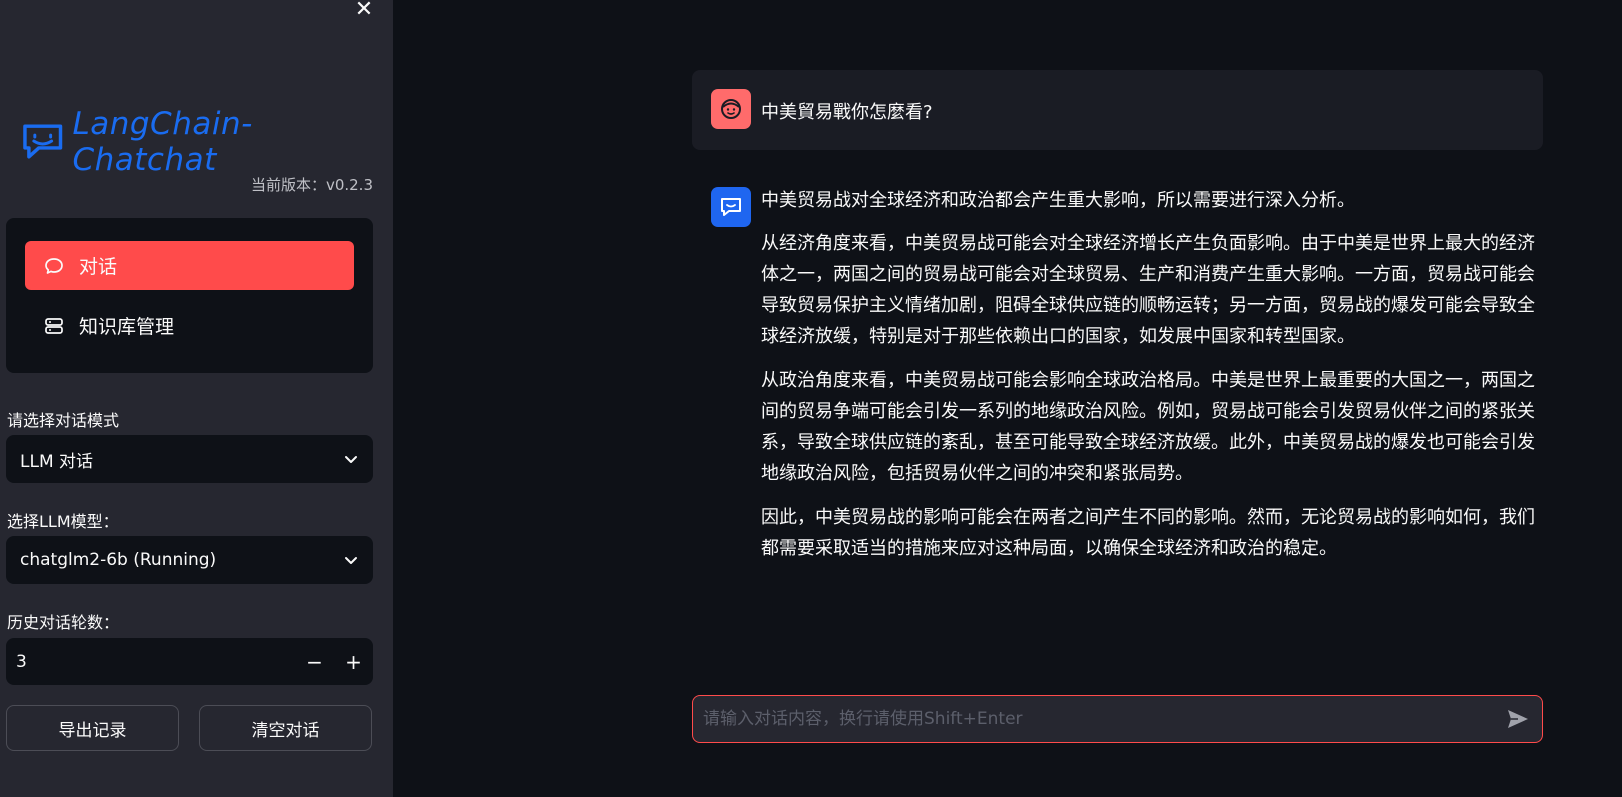 Image resolution: width=1622 pixels, height=797 pixels. I want to click on assistant-avatar, so click(731, 207).